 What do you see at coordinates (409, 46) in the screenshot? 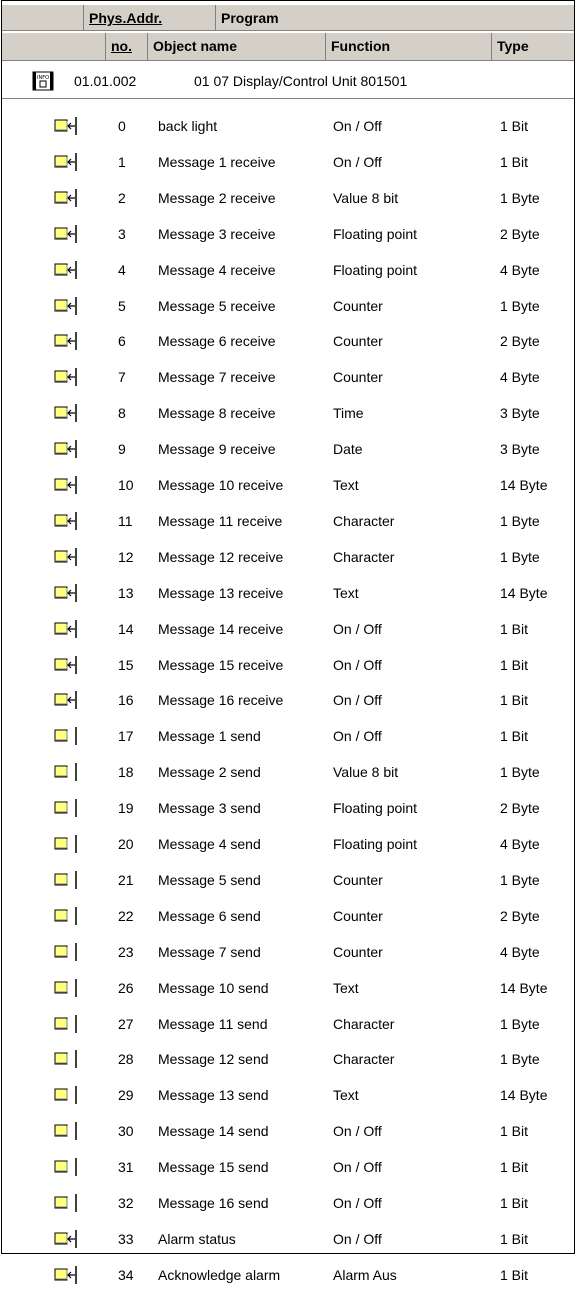
I see `column-header-function: Function` at bounding box center [409, 46].